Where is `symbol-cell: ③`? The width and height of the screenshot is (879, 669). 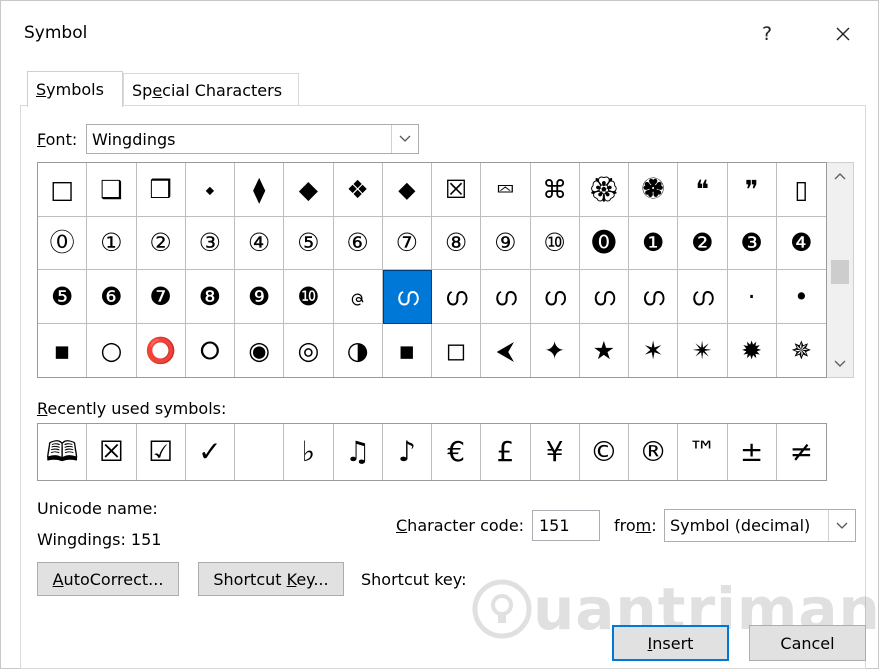 symbol-cell: ③ is located at coordinates (210, 243).